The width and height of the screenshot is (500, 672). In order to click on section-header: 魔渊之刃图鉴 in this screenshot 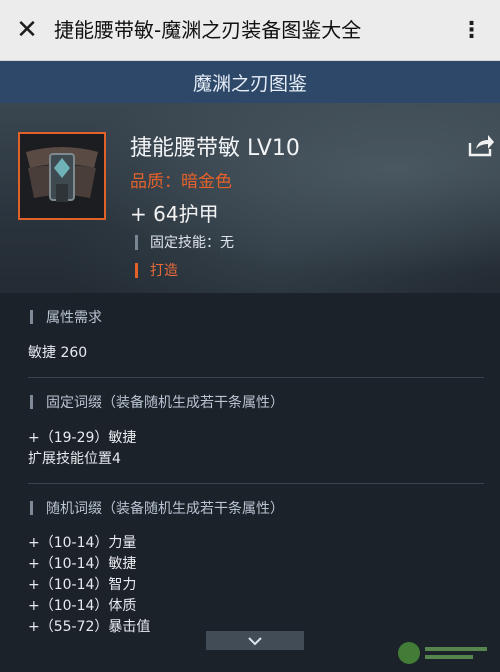, I will do `click(250, 82)`.